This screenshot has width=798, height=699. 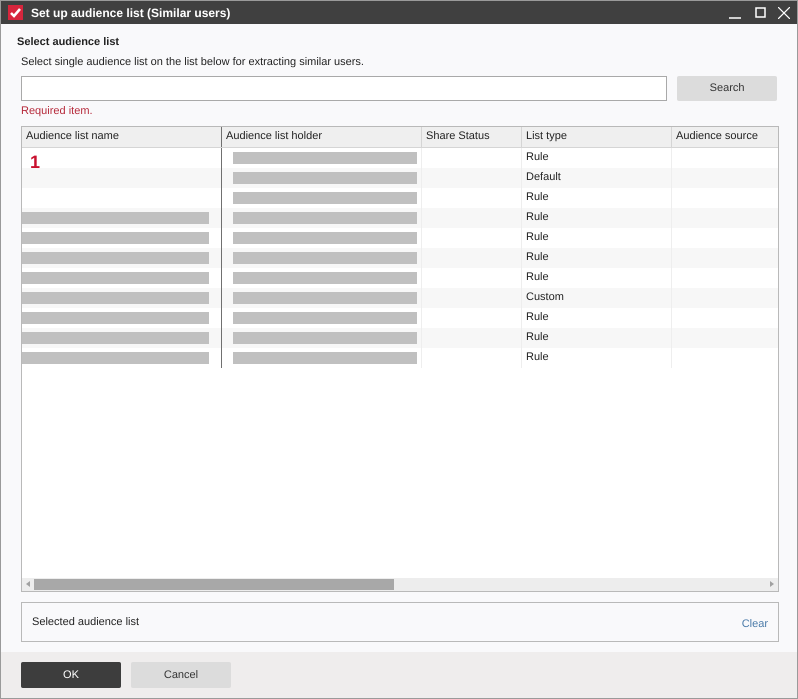 What do you see at coordinates (760, 12) in the screenshot?
I see `maximize-icon` at bounding box center [760, 12].